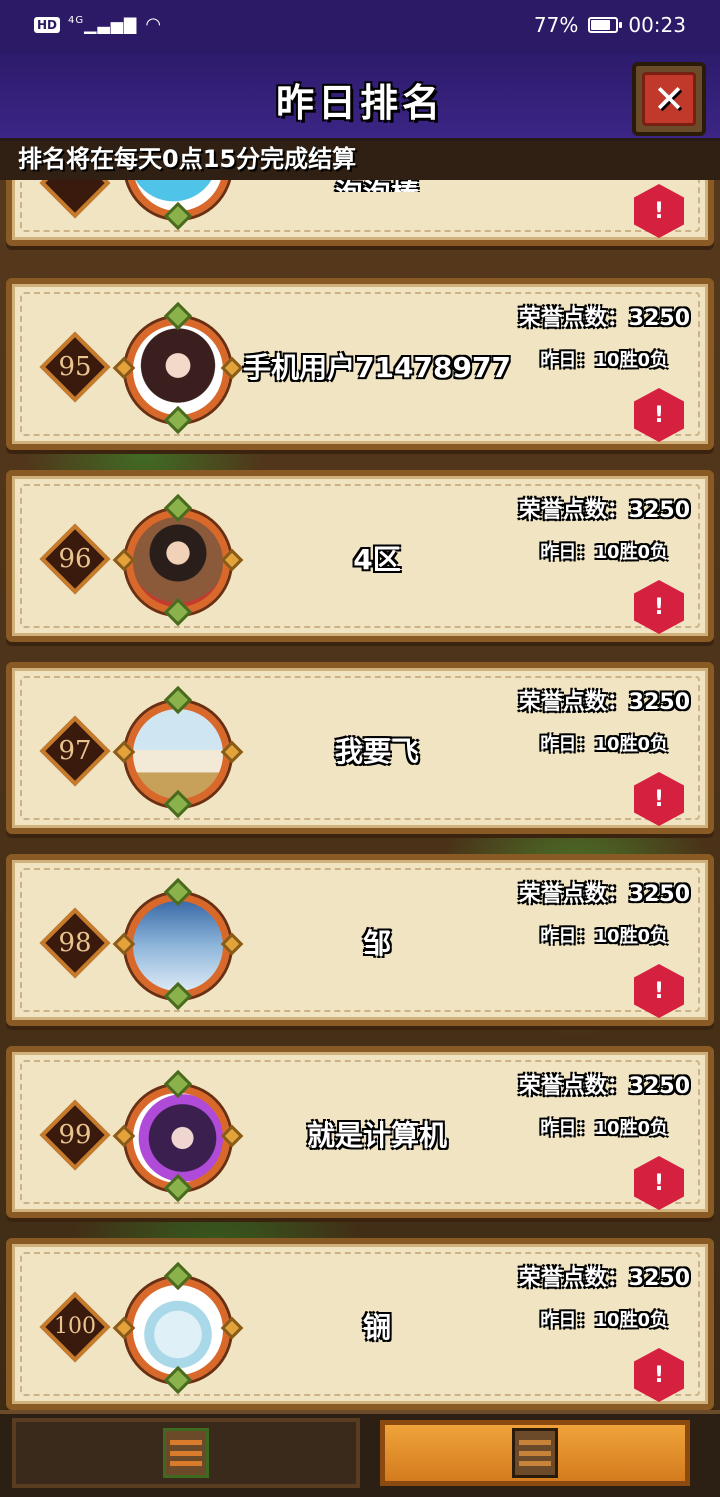 This screenshot has height=1497, width=720. I want to click on battery-icon, so click(605, 25).